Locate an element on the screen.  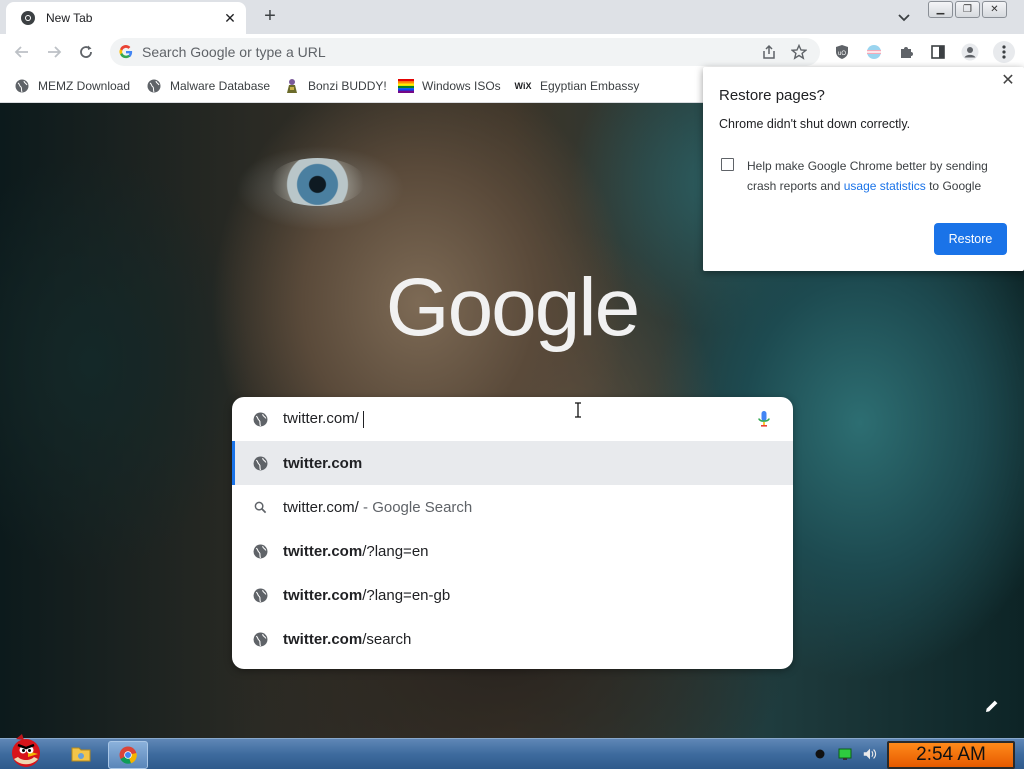
volume-icon is located at coordinates (870, 754).